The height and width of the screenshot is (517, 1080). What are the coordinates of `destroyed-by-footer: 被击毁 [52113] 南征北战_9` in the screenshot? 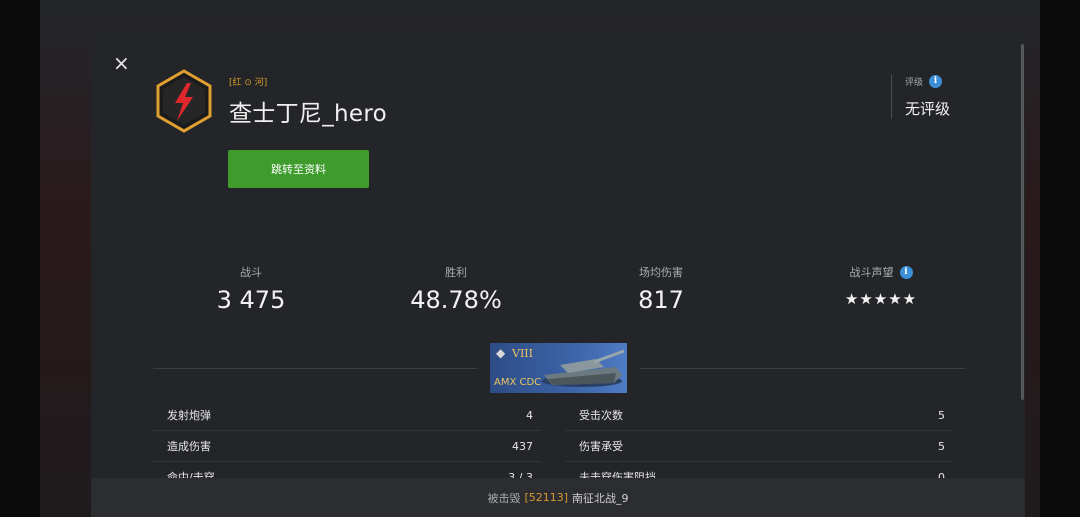 It's located at (558, 497).